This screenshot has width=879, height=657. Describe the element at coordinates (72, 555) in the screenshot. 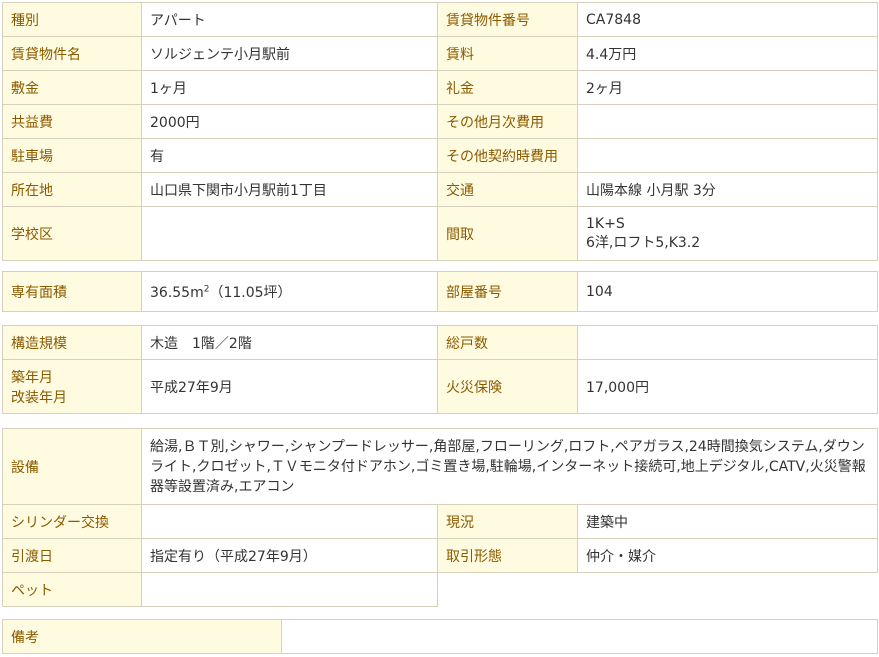

I see `handover-label: 引渡日` at that location.